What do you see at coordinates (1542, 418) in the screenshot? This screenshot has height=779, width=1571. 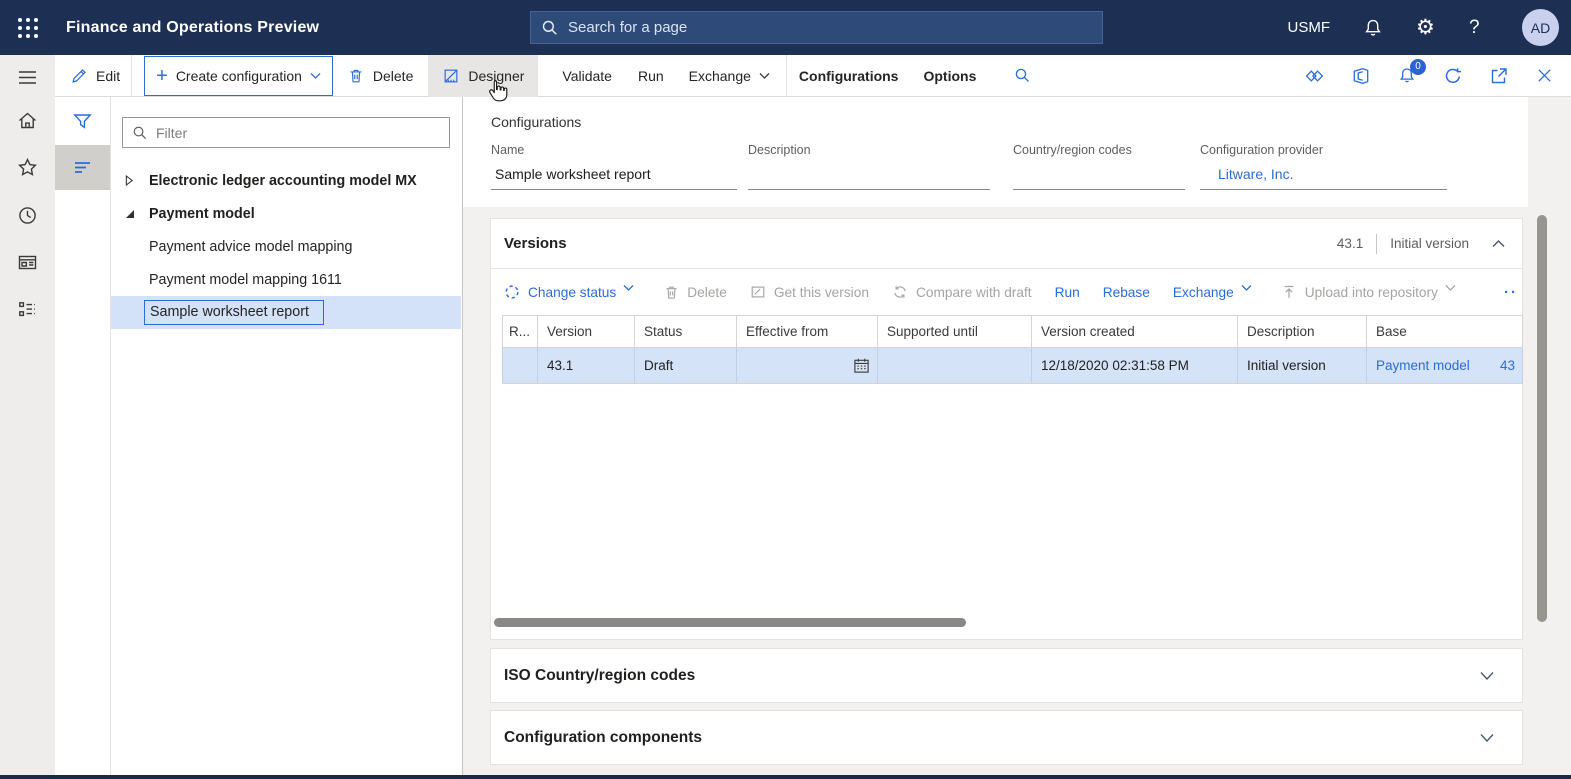 I see `vertical-scrollbar` at bounding box center [1542, 418].